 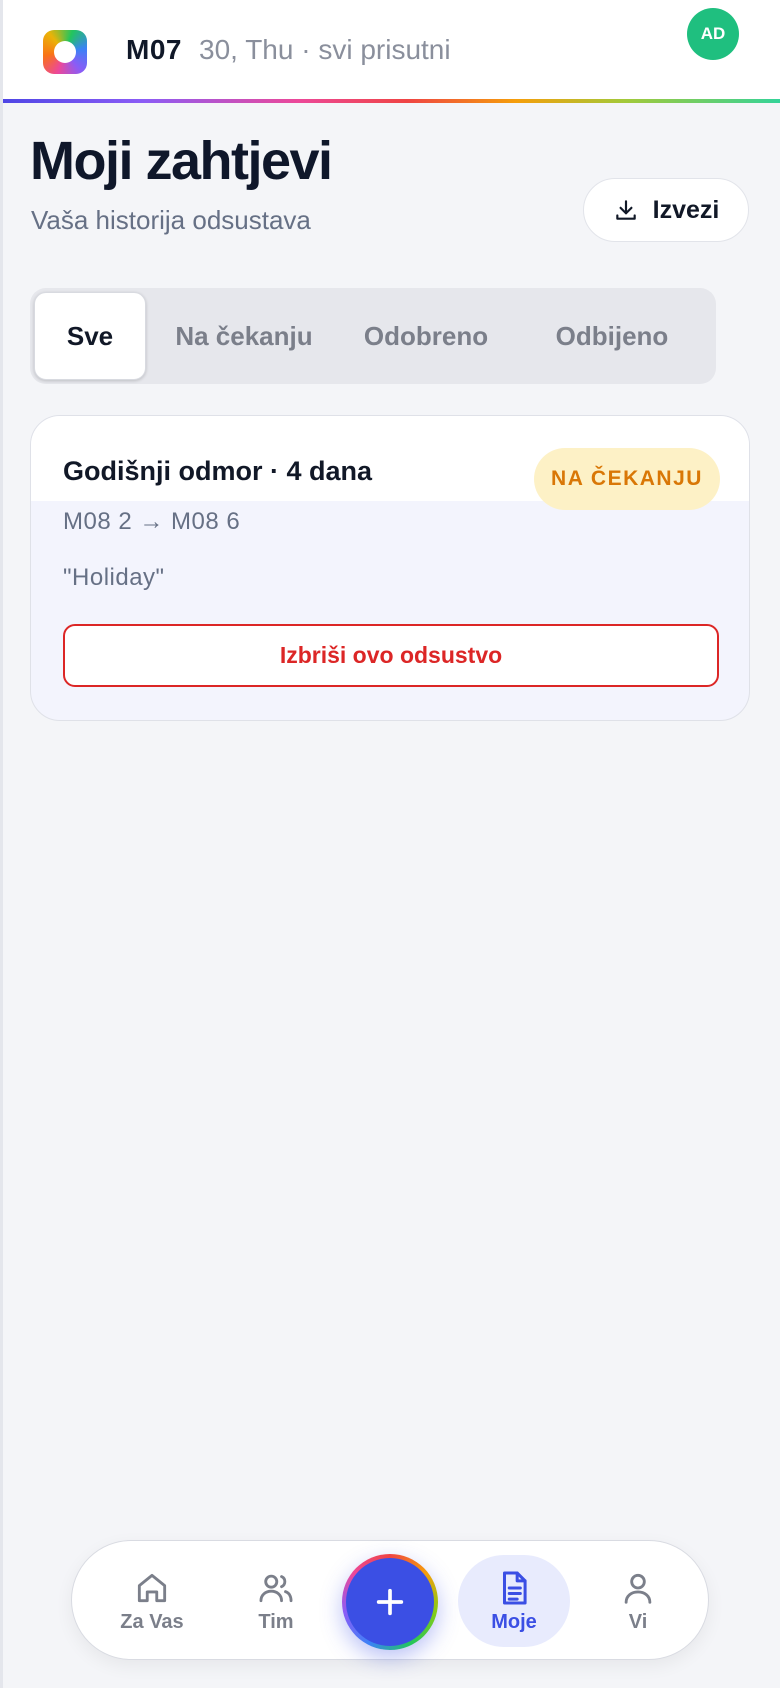 I want to click on nav-item-moje: Moje, so click(x=514, y=1601).